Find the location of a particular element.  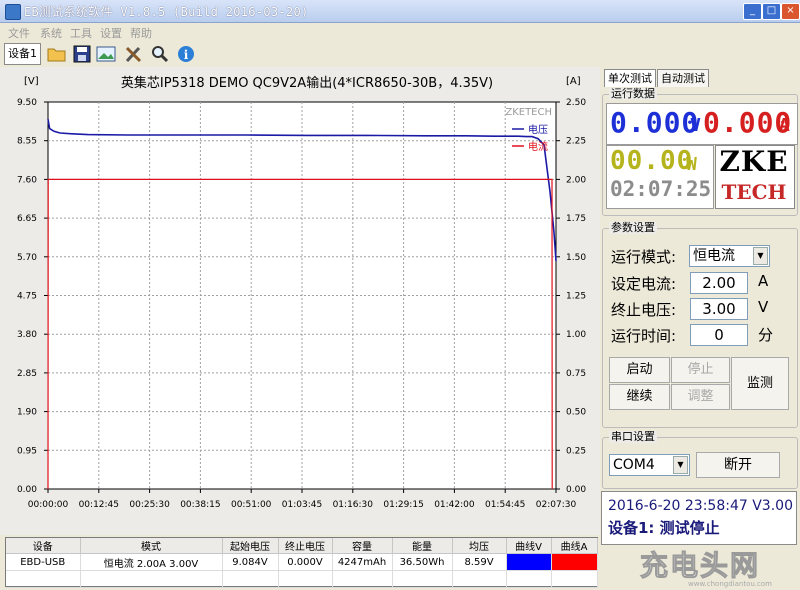

logo-text-zke: ZKE is located at coordinates (754, 161).